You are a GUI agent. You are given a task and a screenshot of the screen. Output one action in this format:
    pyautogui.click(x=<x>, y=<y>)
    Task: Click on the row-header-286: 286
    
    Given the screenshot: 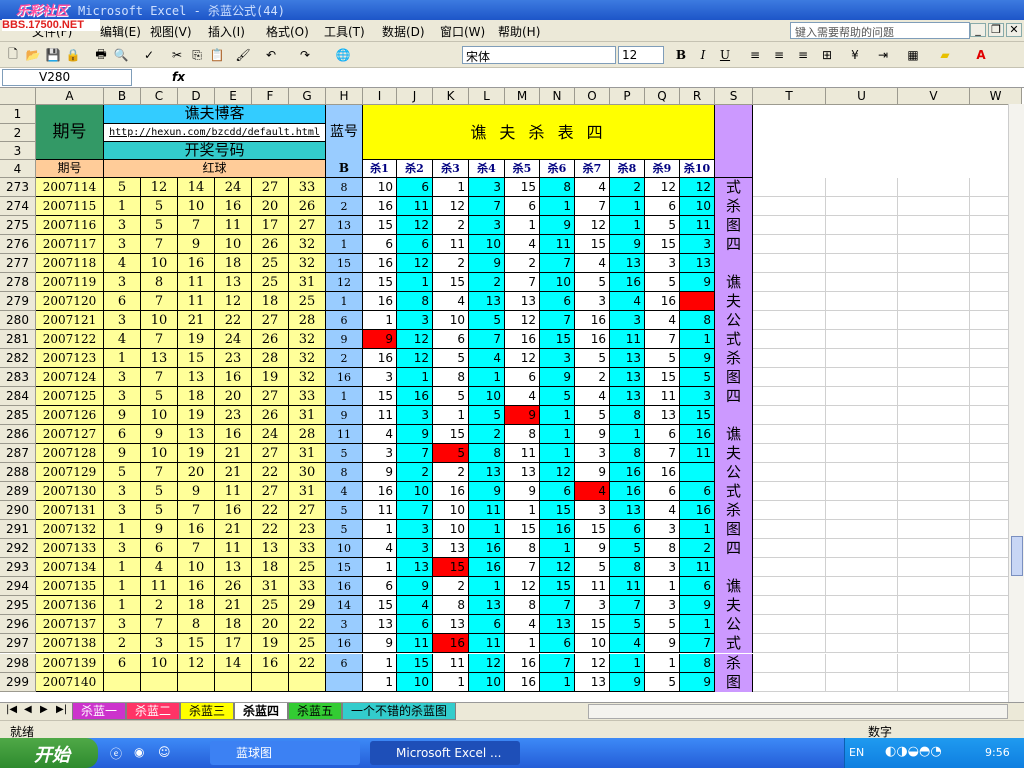 What is the action you would take?
    pyautogui.click(x=18, y=434)
    